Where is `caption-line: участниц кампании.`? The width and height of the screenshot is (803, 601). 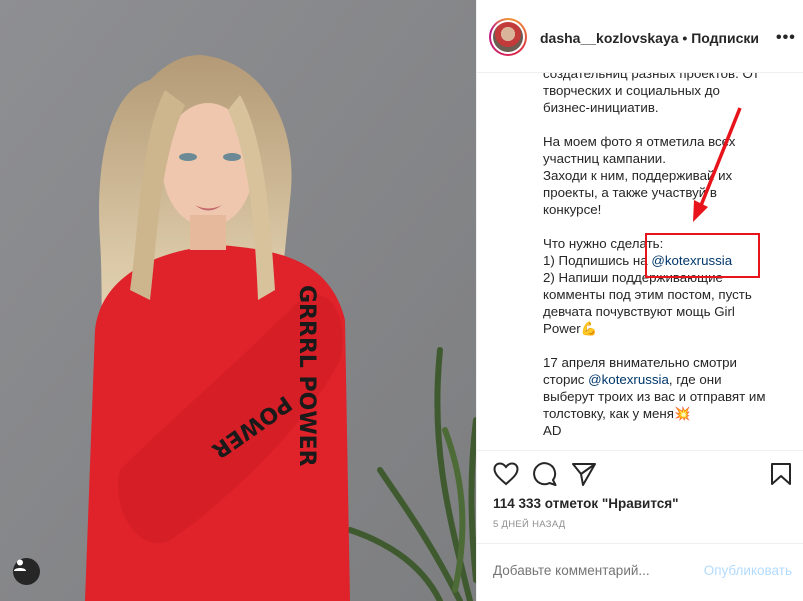 caption-line: участниц кампании. is located at coordinates (604, 158).